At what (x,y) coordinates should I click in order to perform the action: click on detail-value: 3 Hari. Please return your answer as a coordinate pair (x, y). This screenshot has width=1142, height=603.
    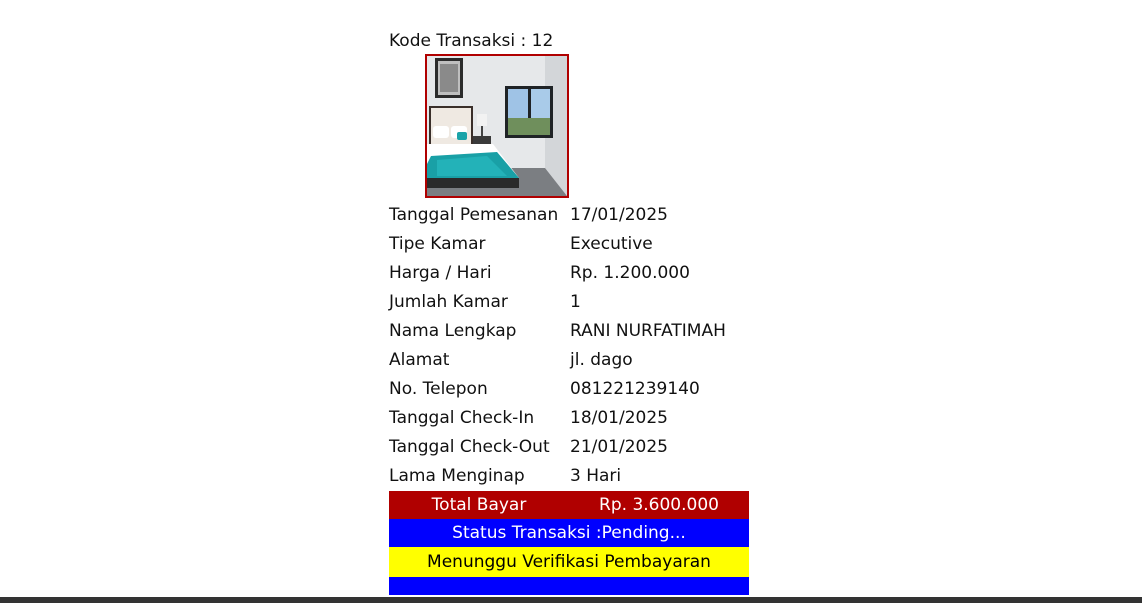
    Looking at the image, I should click on (596, 476).